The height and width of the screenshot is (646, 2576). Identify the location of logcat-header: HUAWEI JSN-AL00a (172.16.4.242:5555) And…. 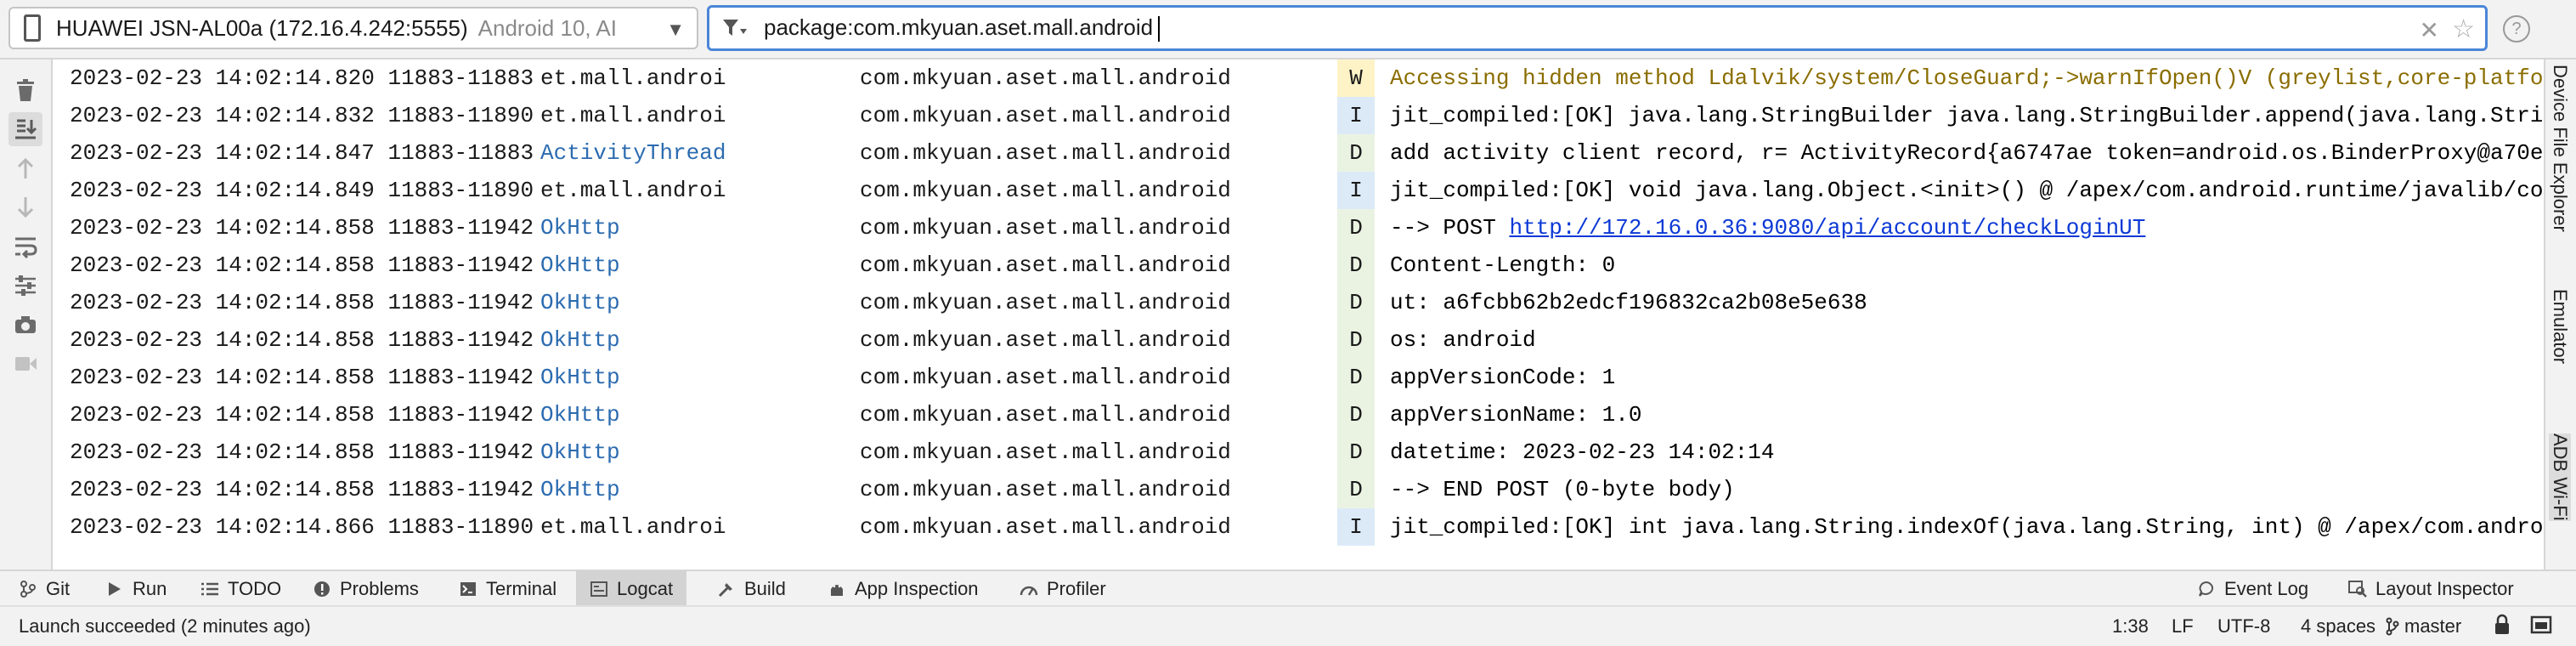
(1288, 30).